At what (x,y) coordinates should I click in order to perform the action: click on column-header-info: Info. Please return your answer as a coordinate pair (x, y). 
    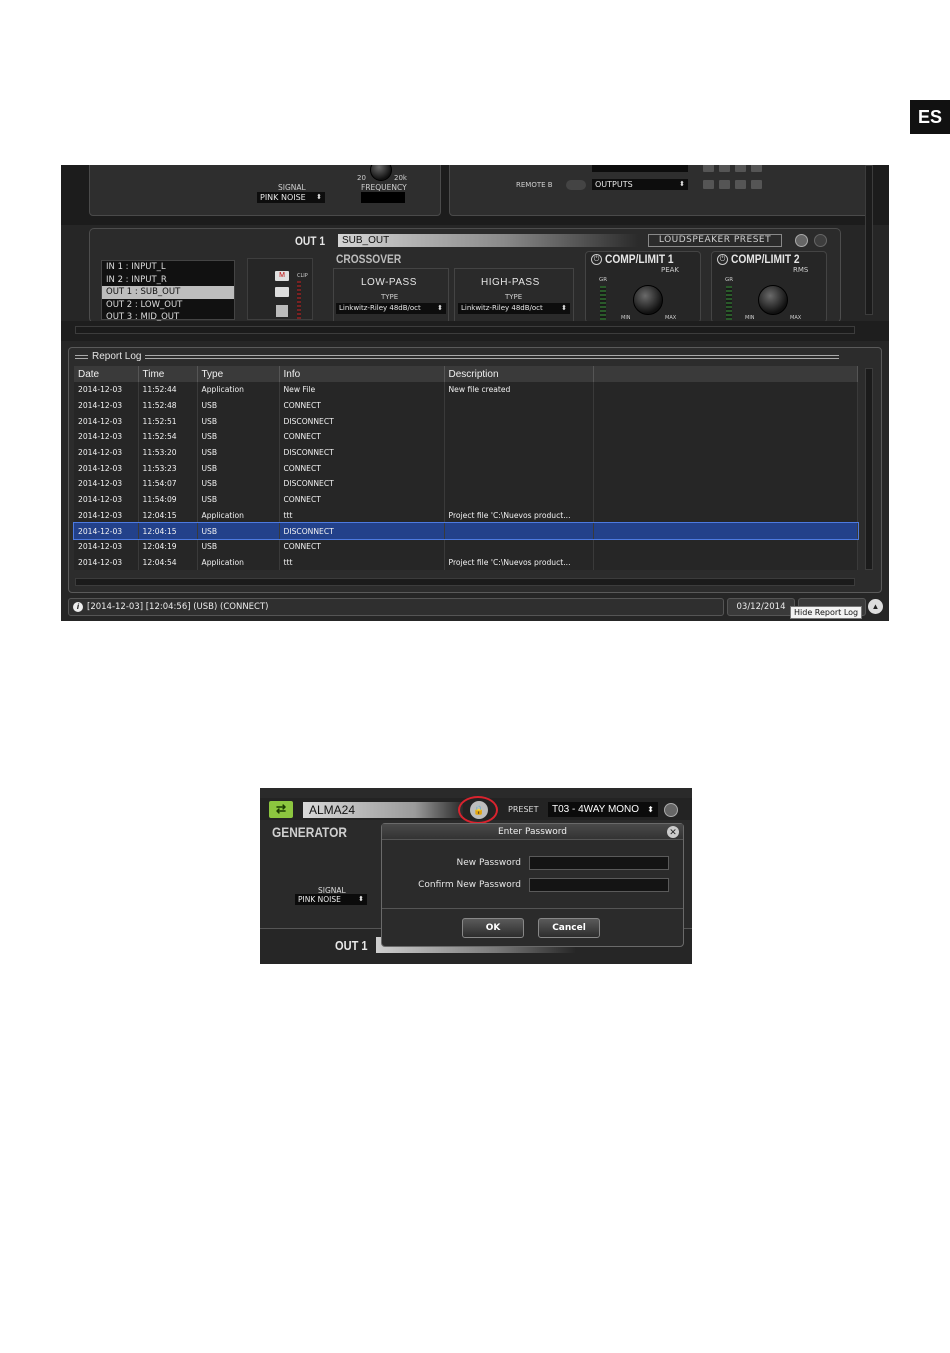
    Looking at the image, I should click on (362, 374).